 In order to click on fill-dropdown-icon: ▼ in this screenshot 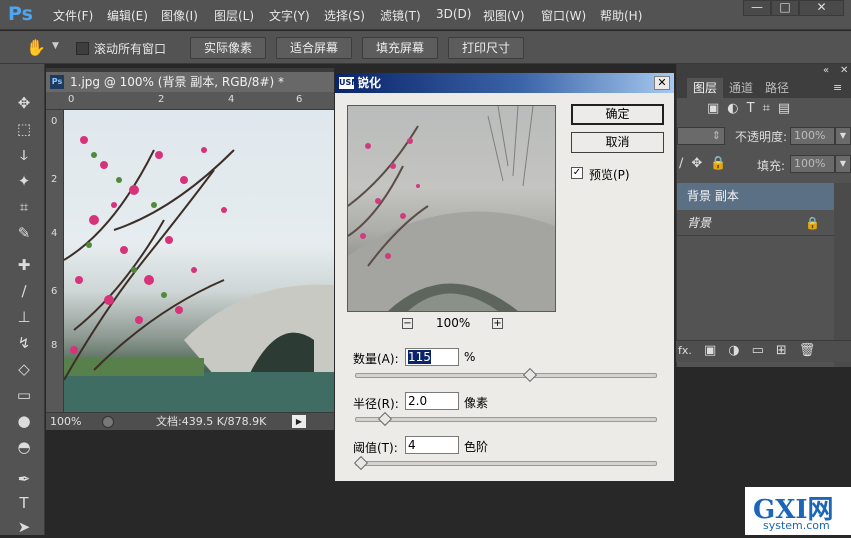, I will do `click(843, 164)`.